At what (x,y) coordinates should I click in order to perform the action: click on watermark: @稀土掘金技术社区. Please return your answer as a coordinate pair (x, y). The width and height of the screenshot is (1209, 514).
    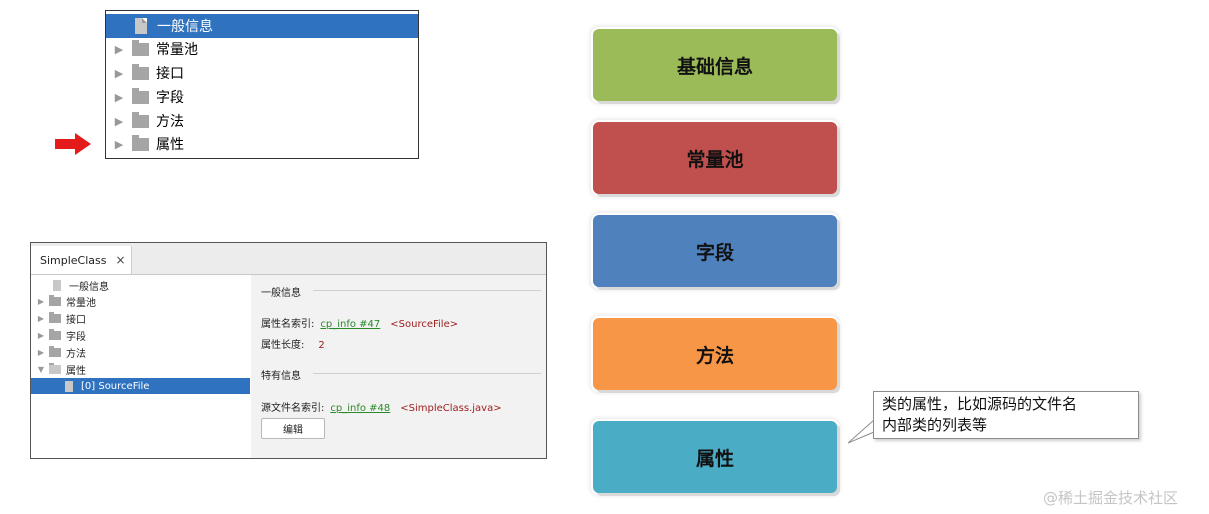
    Looking at the image, I should click on (1111, 498).